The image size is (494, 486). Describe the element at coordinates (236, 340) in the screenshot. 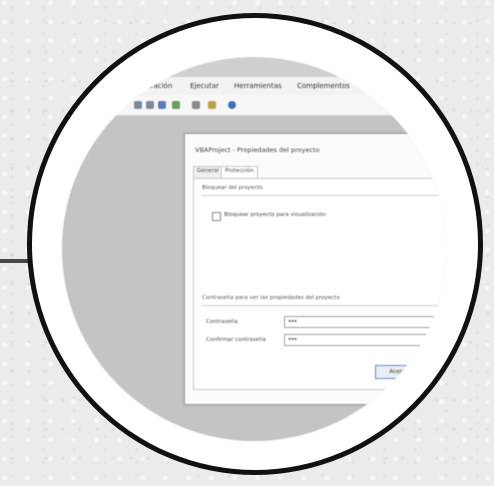

I see `confirm-password-label: Confirmar contraseña` at that location.